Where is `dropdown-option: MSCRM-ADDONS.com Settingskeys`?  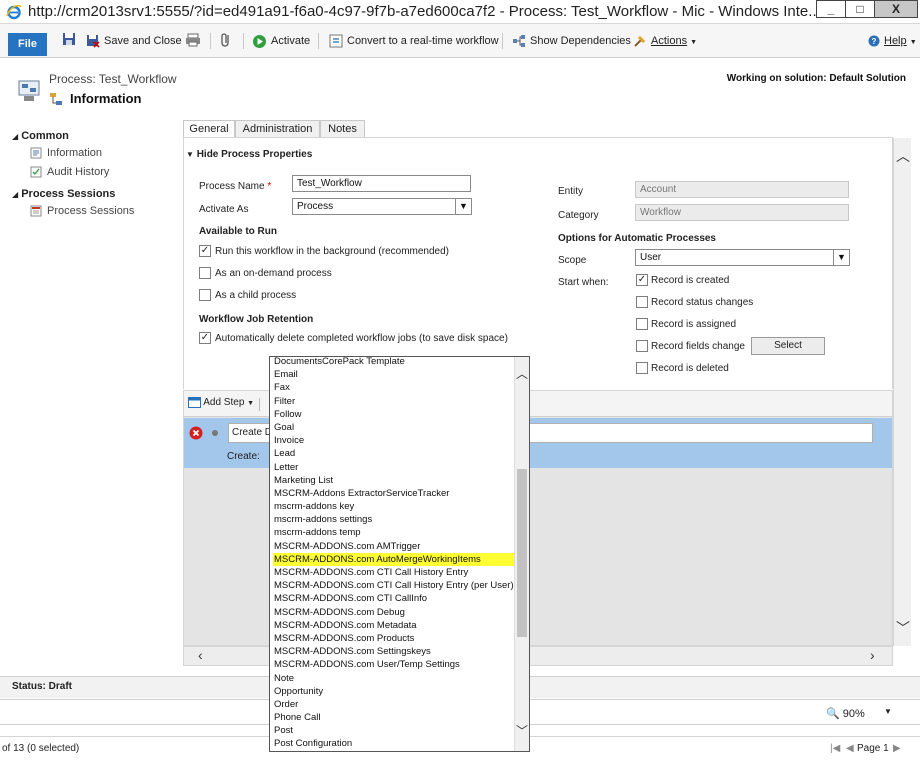
dropdown-option: MSCRM-ADDONS.com Settingskeys is located at coordinates (394, 651).